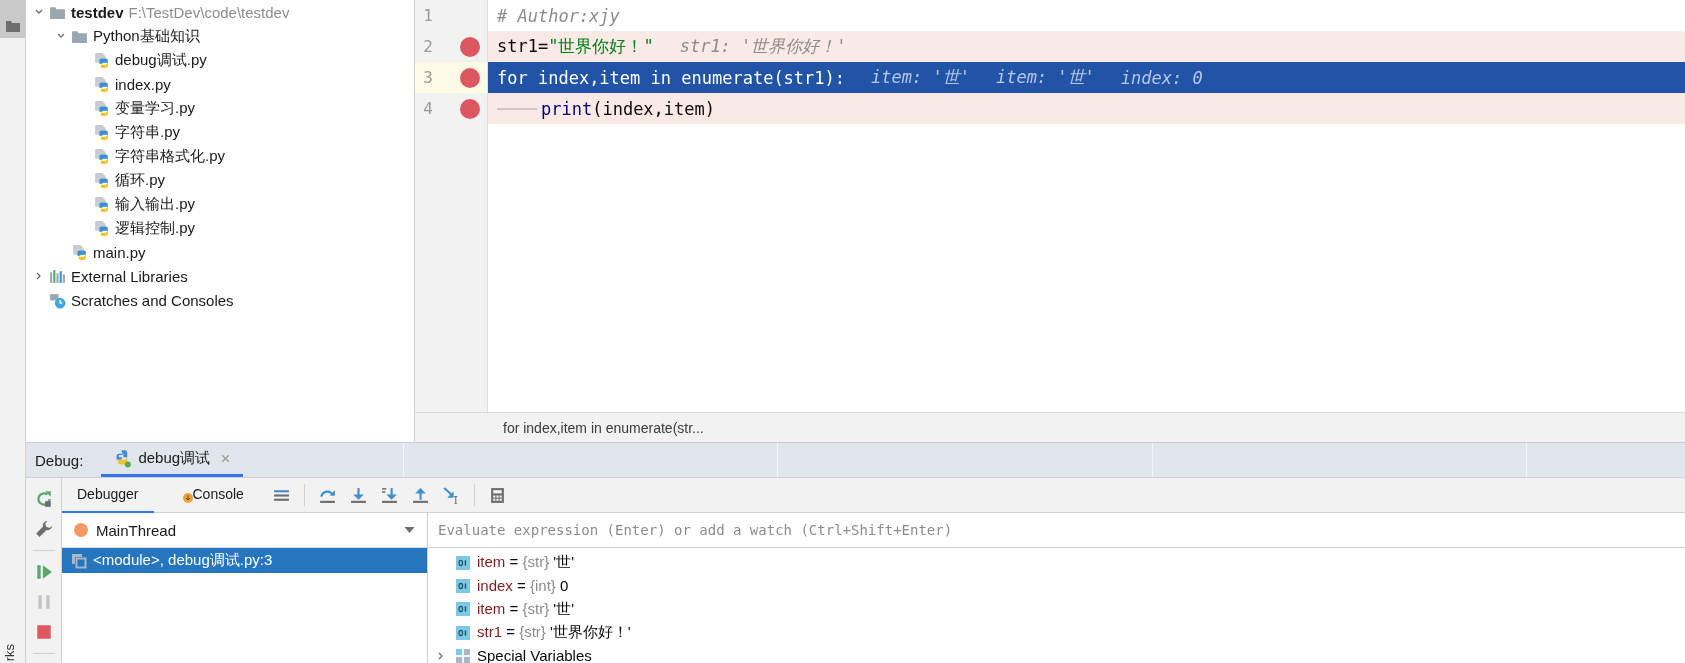 The height and width of the screenshot is (663, 1685). I want to click on tree-item: 循环.py, so click(140, 180).